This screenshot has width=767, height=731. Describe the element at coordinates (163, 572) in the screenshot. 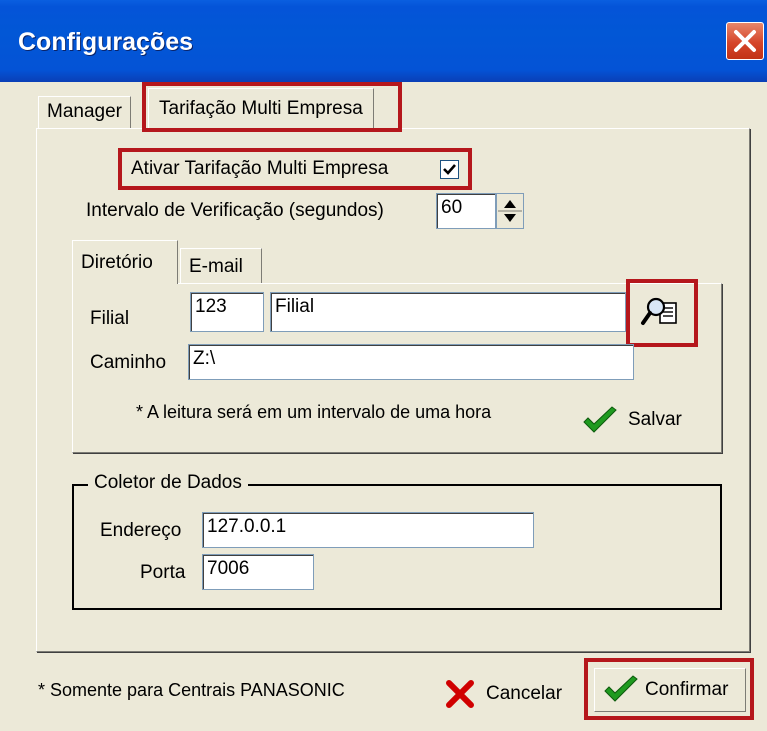

I see `porta-label: Porta` at that location.